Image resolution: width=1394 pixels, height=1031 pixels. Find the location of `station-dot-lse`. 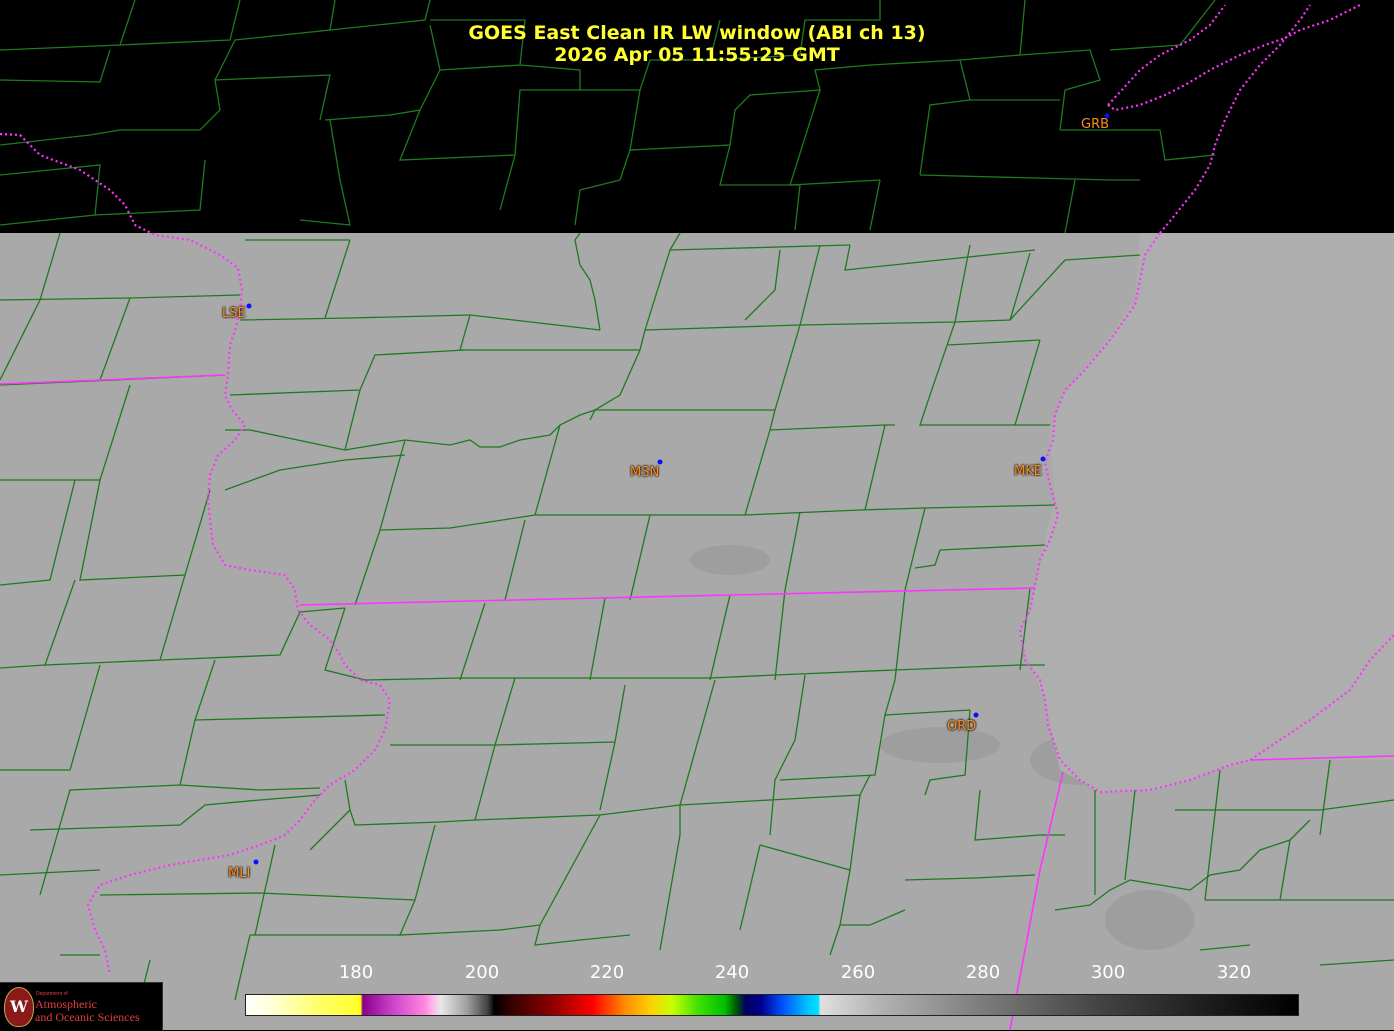

station-dot-lse is located at coordinates (249, 306).